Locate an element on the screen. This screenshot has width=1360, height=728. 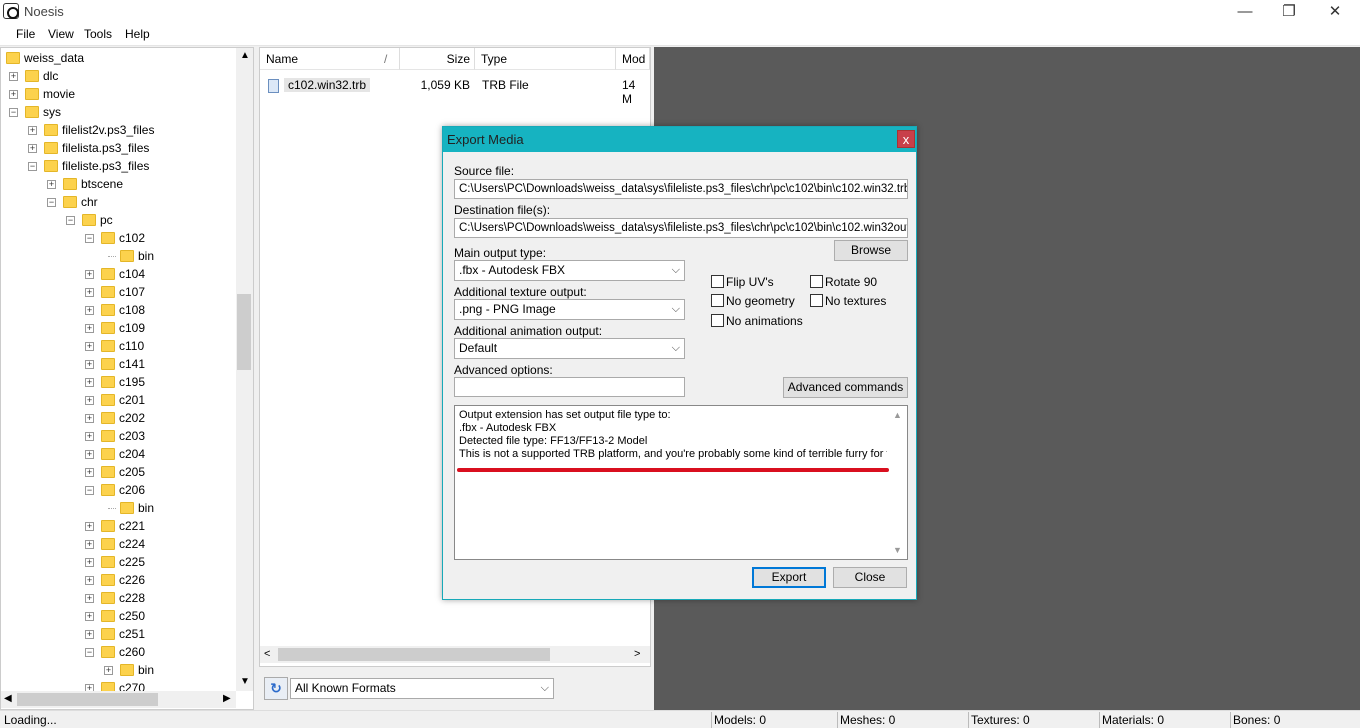
tree-item: + dlc is located at coordinates (119, 76).